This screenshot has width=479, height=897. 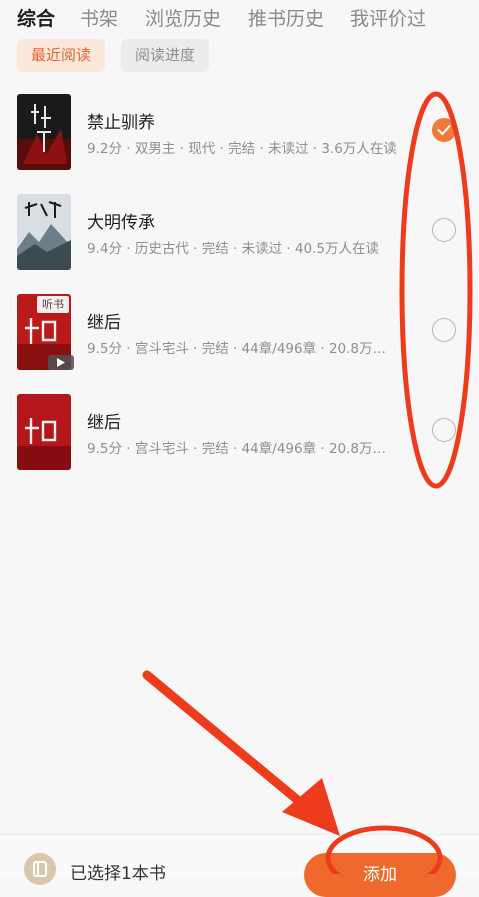 What do you see at coordinates (388, 17) in the screenshot?
I see `tab-rated: 我评价过` at bounding box center [388, 17].